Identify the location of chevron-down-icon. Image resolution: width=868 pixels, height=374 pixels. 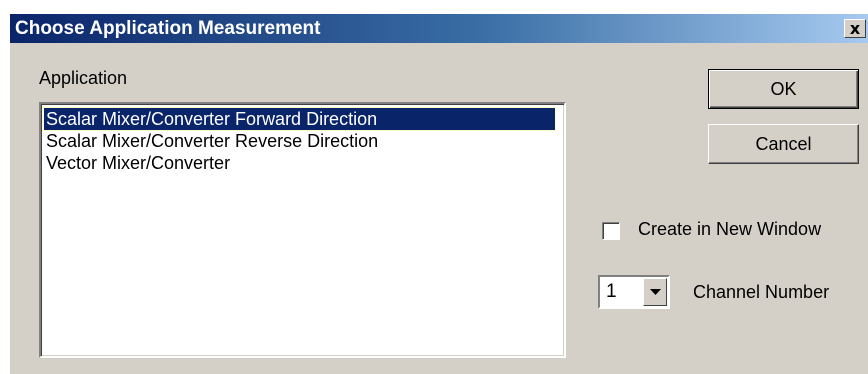
(655, 291).